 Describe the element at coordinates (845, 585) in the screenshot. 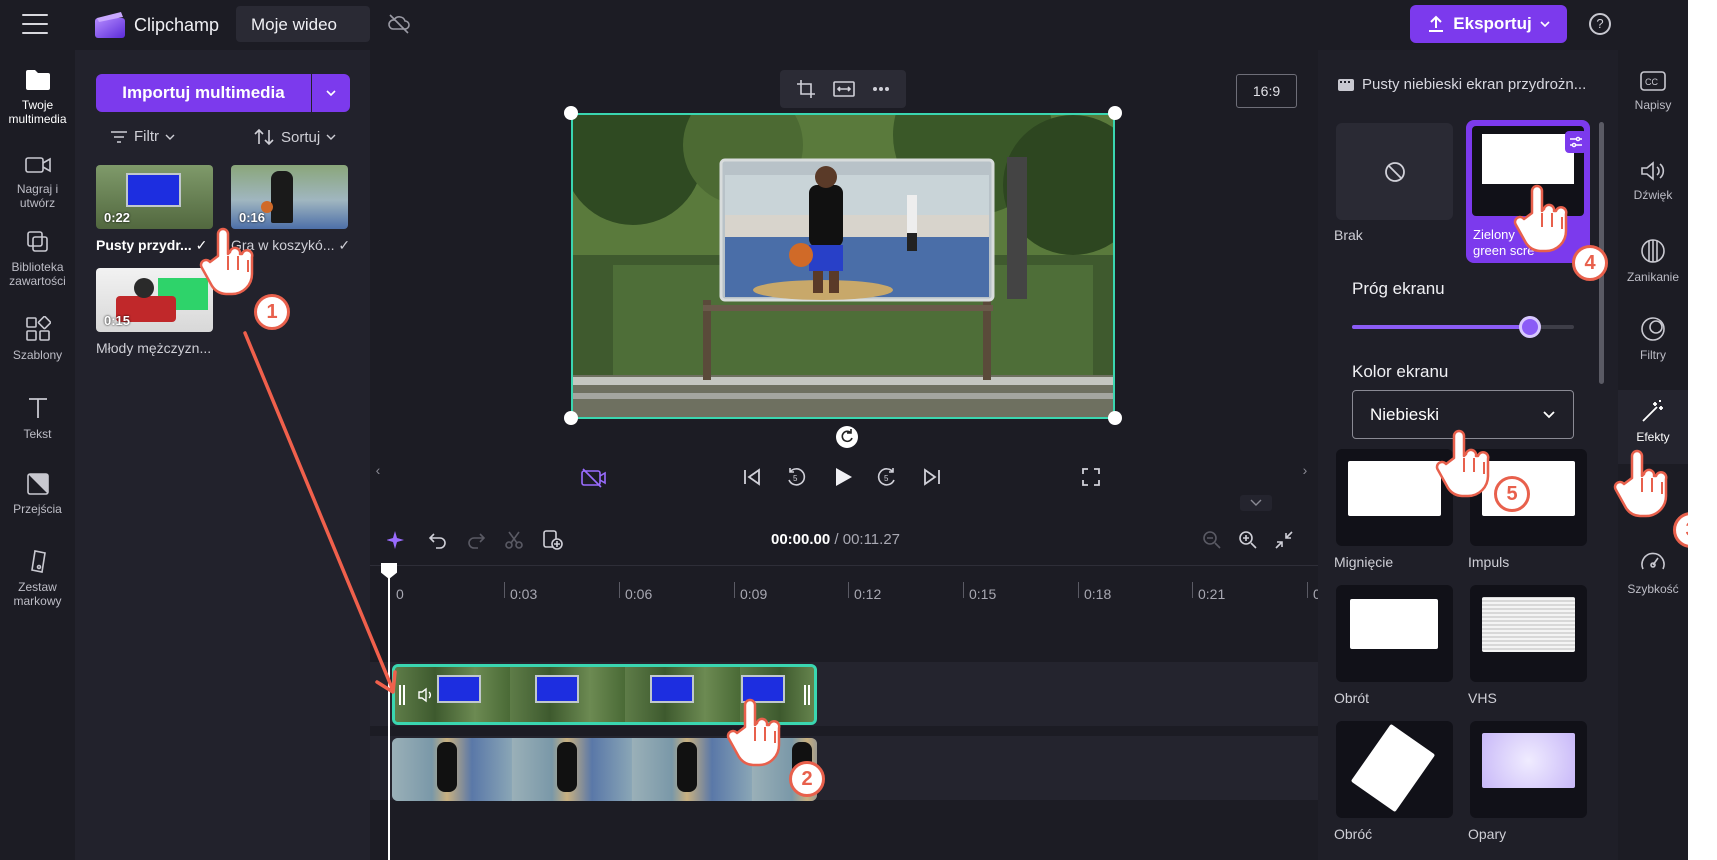

I see `timeline-ruler: 0 0:03 0:06 0:09 0:12 0:15 0:18 0:21 0` at that location.